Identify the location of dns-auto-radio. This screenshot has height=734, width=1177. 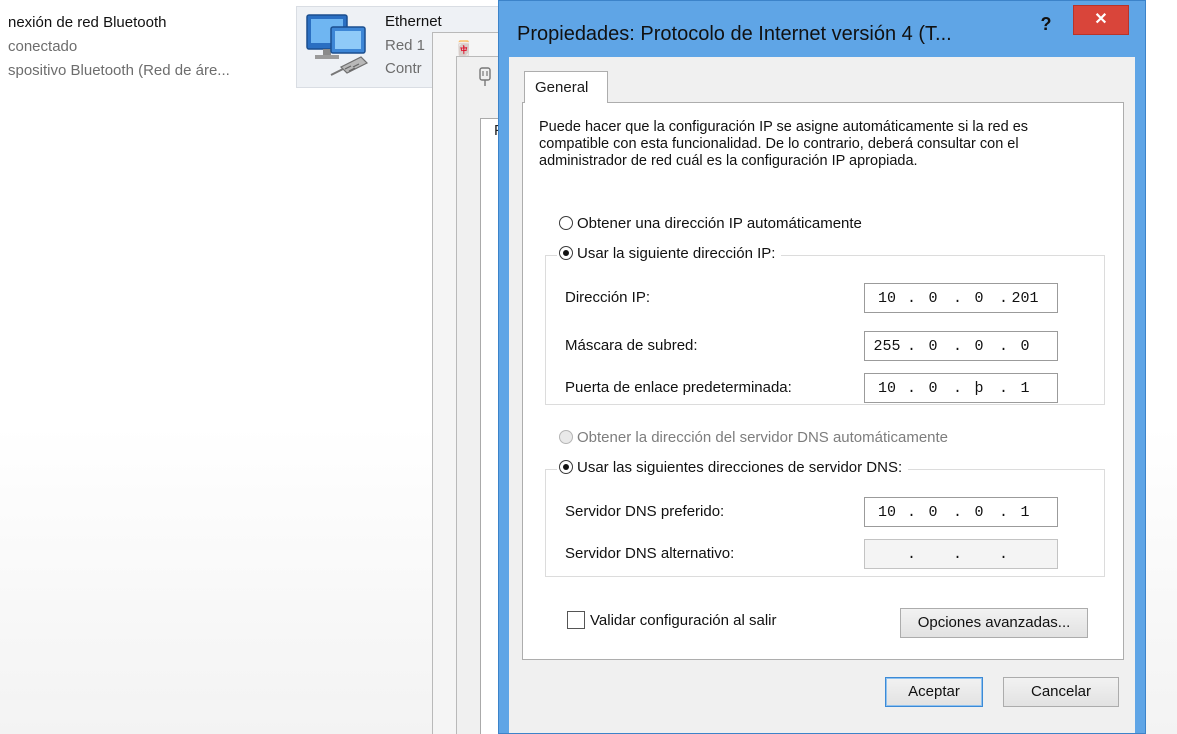
(566, 437).